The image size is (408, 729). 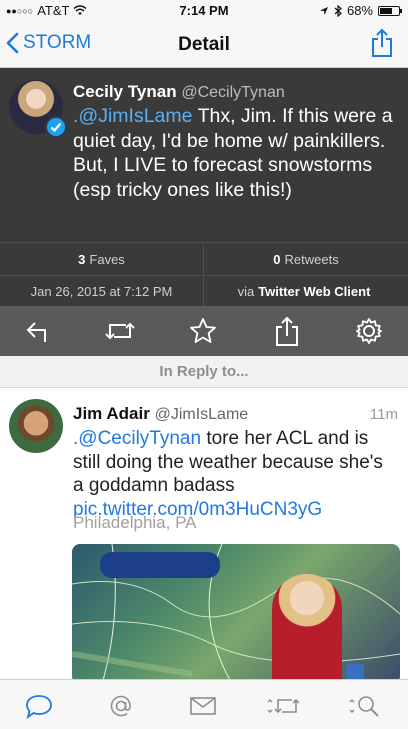 What do you see at coordinates (323, 10) in the screenshot?
I see `location-arrow-icon` at bounding box center [323, 10].